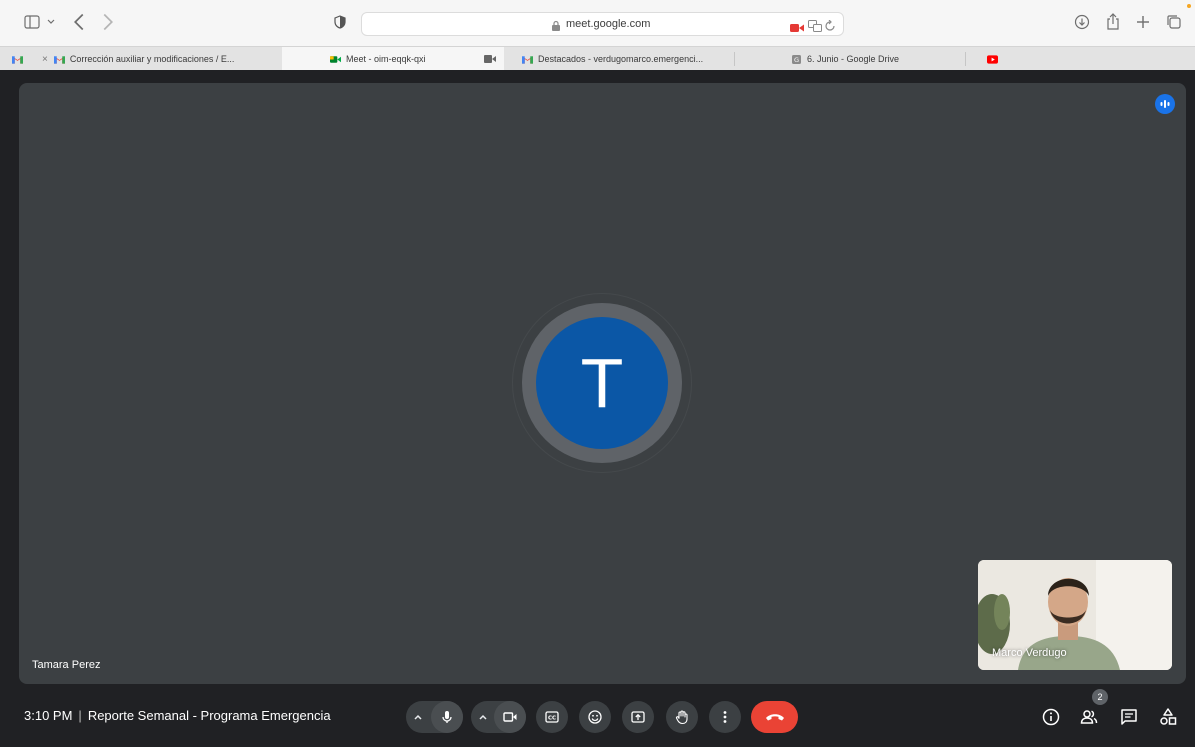 This screenshot has height=747, width=1195. I want to click on svg-text: CC, so click(552, 719).